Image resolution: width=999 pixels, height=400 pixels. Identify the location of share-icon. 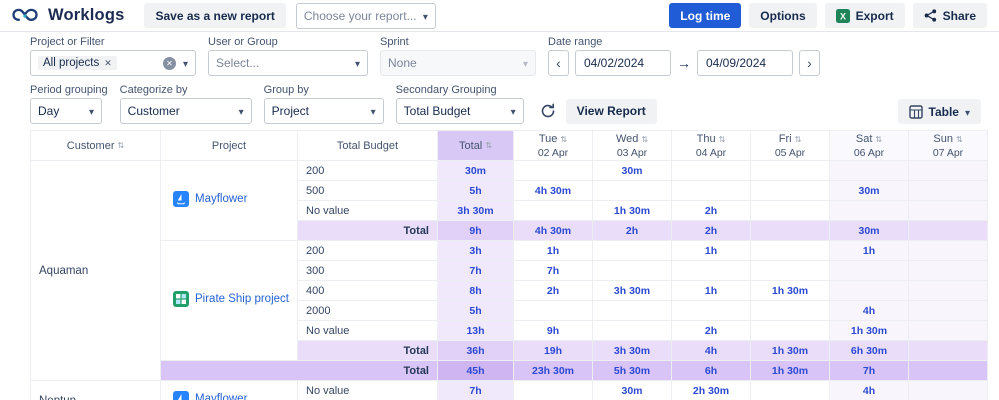
(930, 15).